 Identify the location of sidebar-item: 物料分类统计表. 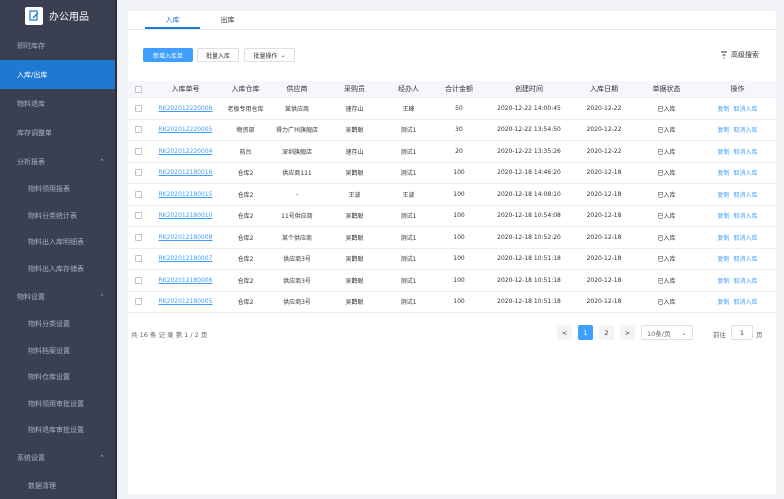
(58, 216).